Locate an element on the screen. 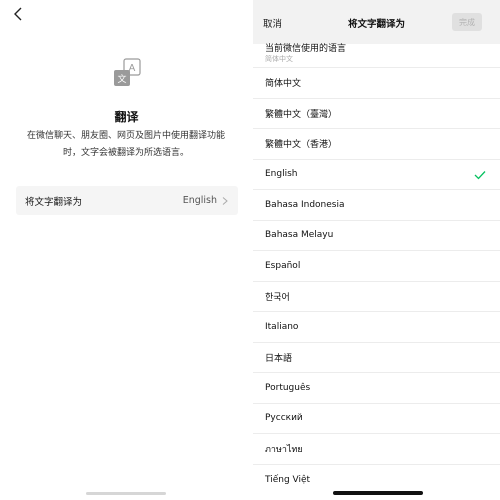 The image size is (500, 500). translate-target-row: 将文字翻译为 English is located at coordinates (127, 200).